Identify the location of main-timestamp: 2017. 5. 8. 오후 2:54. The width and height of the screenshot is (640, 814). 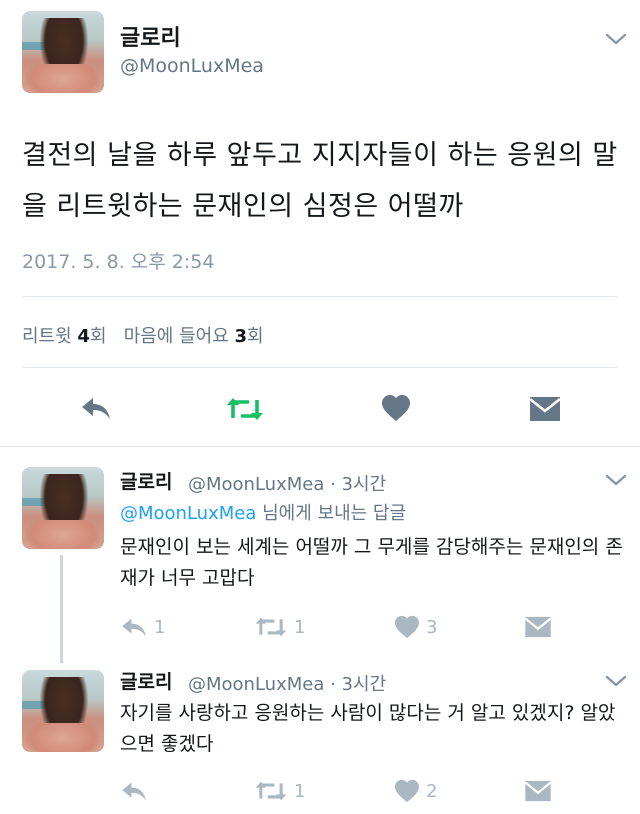
(118, 260).